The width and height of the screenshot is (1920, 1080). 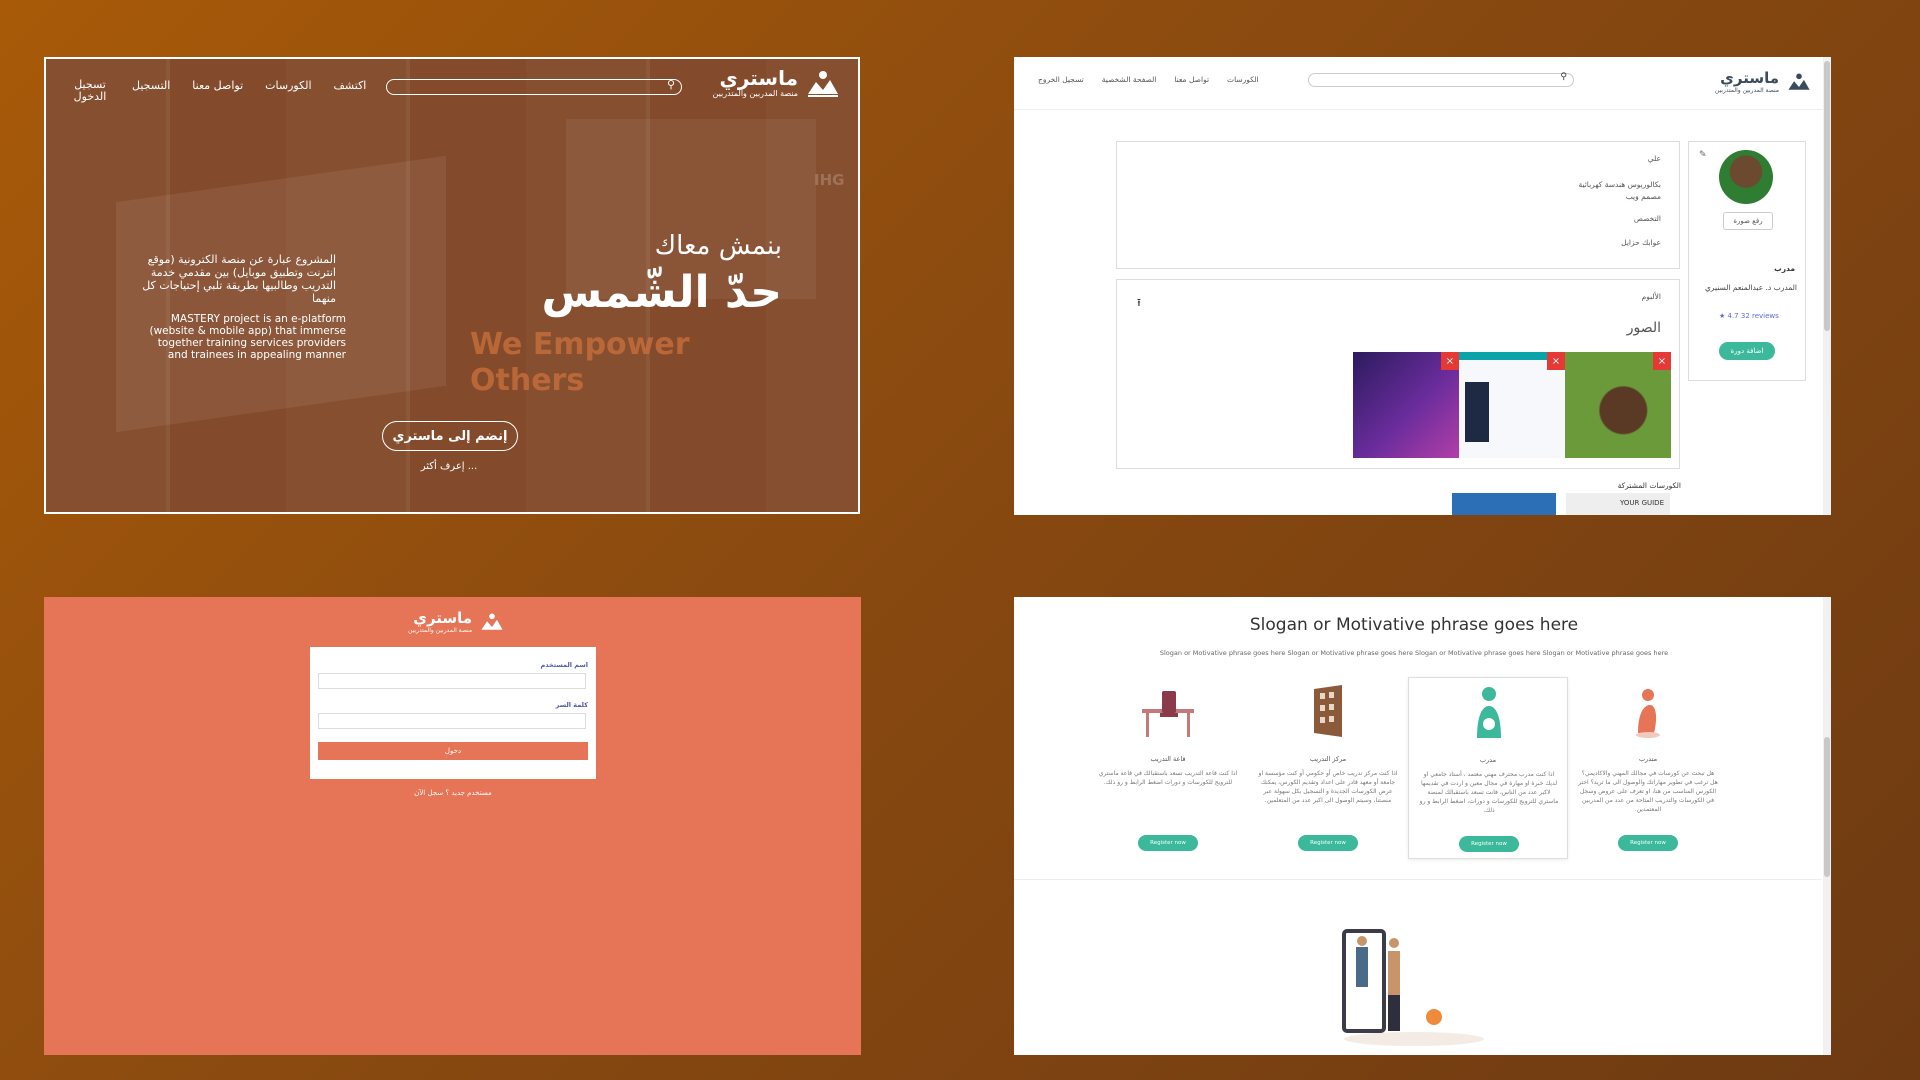 I want to click on album-label: الألبوم, so click(x=1651, y=296).